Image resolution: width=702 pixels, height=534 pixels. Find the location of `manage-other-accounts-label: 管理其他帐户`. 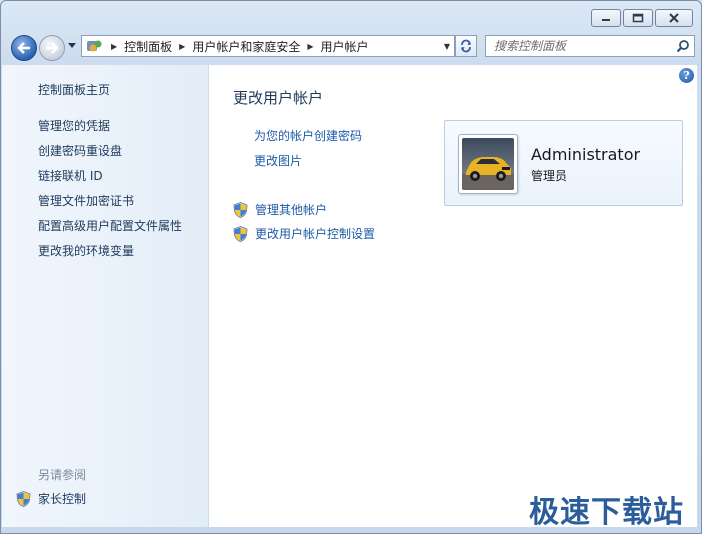

manage-other-accounts-label: 管理其他帐户 is located at coordinates (291, 210).